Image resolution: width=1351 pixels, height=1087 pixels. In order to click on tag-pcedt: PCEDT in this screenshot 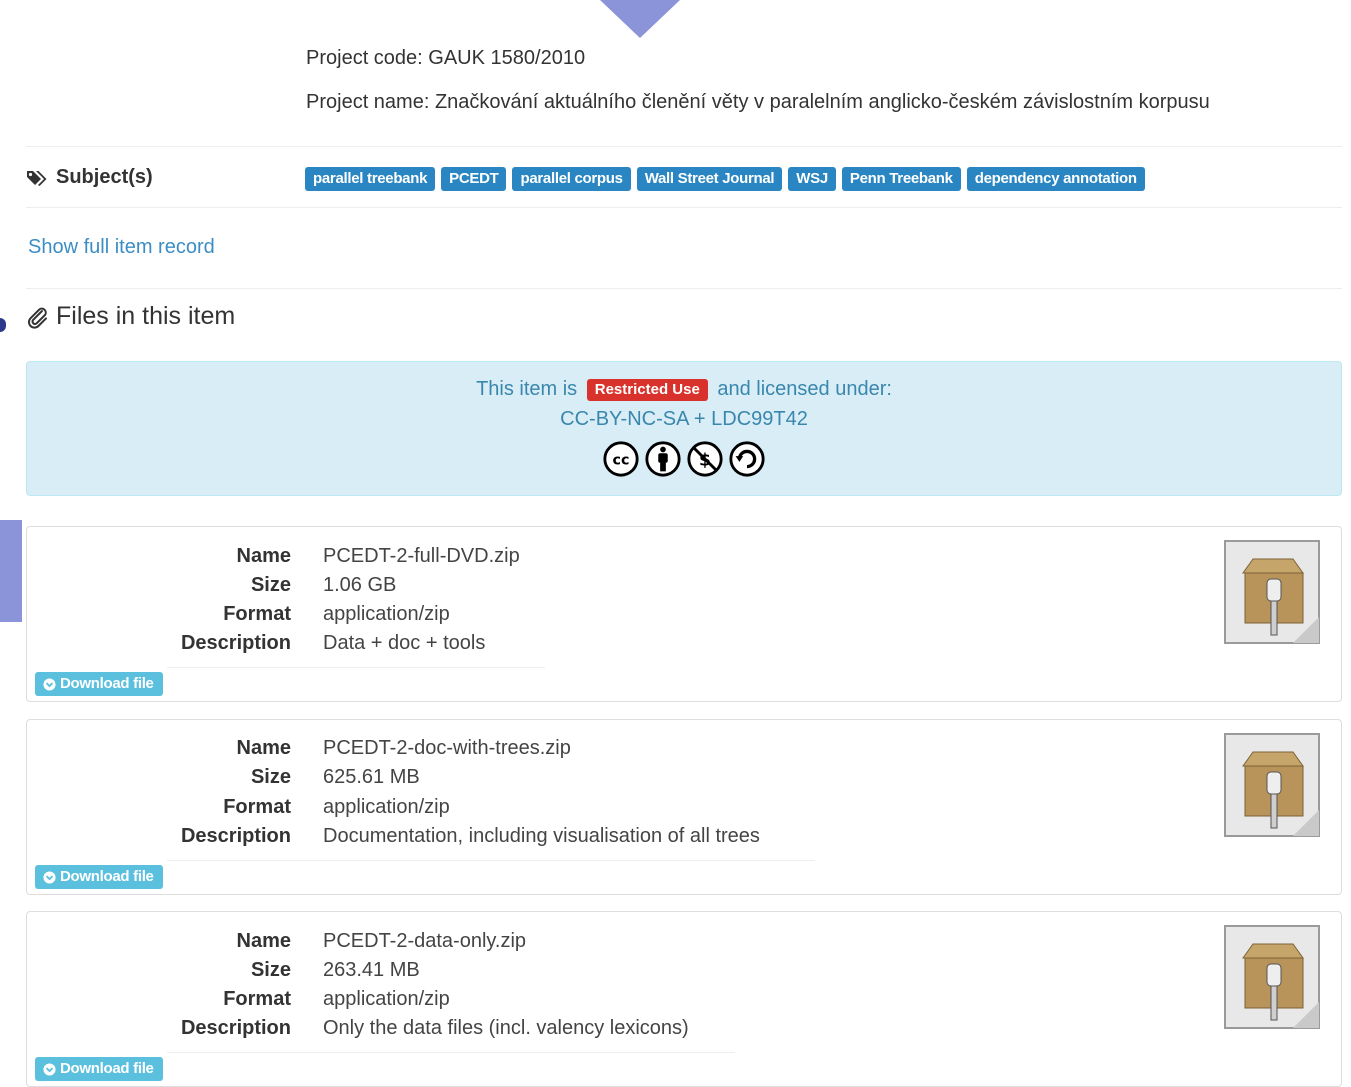, I will do `click(474, 179)`.